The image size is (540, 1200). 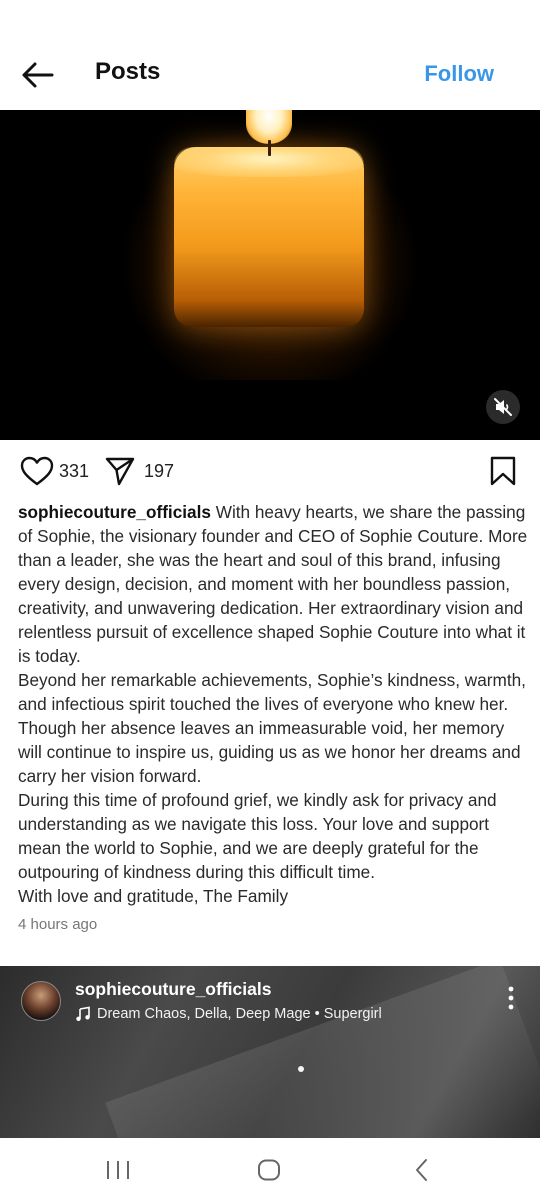 I want to click on bookmark-icon, so click(x=503, y=471).